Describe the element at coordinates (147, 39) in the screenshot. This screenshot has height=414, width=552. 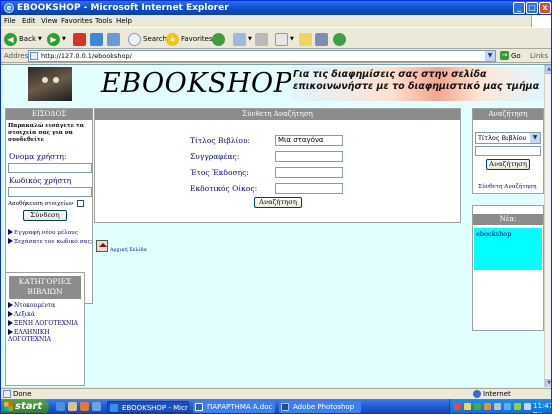
I see `search-button: Search` at that location.